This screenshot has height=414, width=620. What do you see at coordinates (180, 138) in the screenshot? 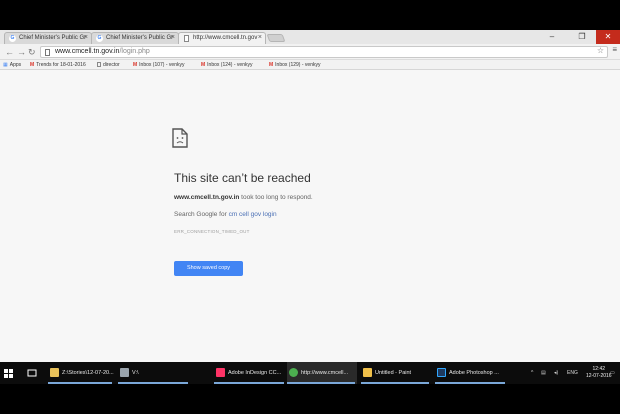
I see `sad-page-icon` at bounding box center [180, 138].